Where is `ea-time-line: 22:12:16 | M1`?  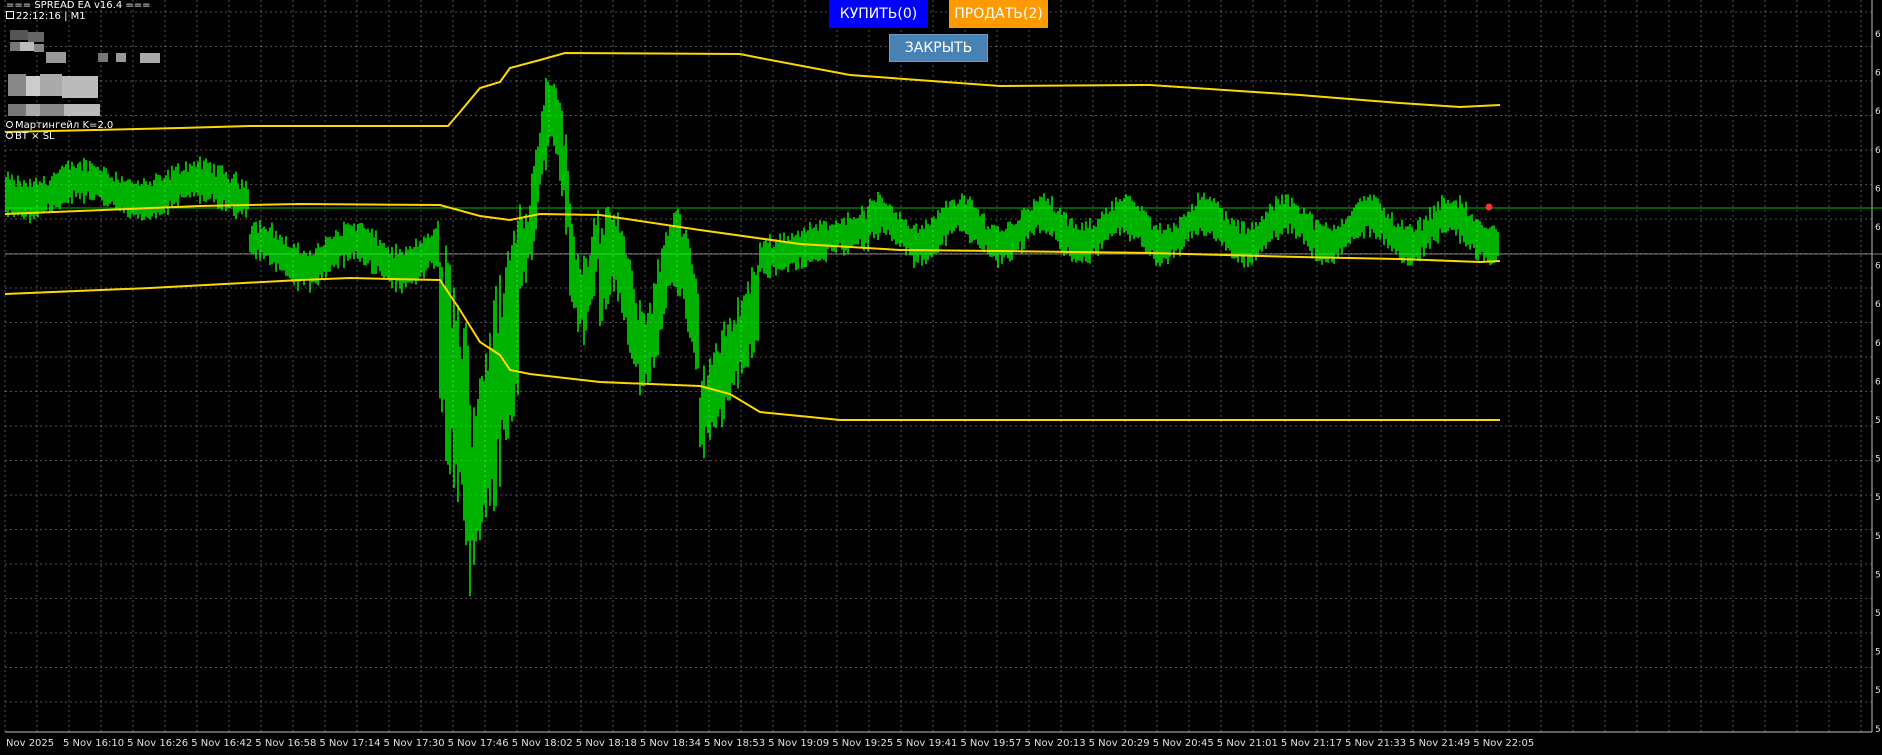
ea-time-line: 22:12:16 | M1 is located at coordinates (46, 17).